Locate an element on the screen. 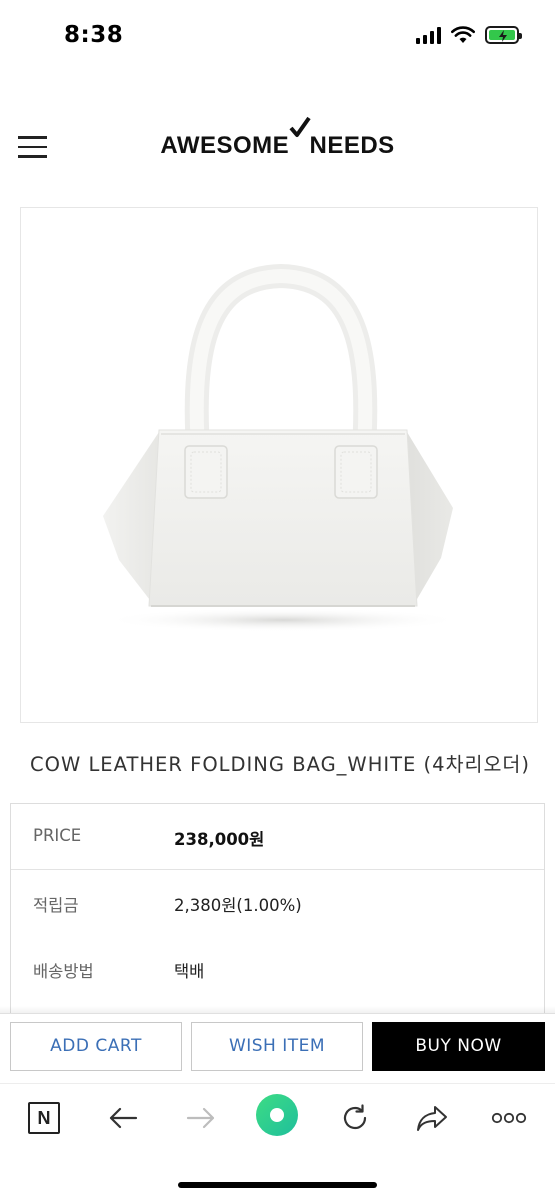 This screenshot has width=555, height=1200. points-row: 적립금 2,380원(1.00%) is located at coordinates (277, 903).